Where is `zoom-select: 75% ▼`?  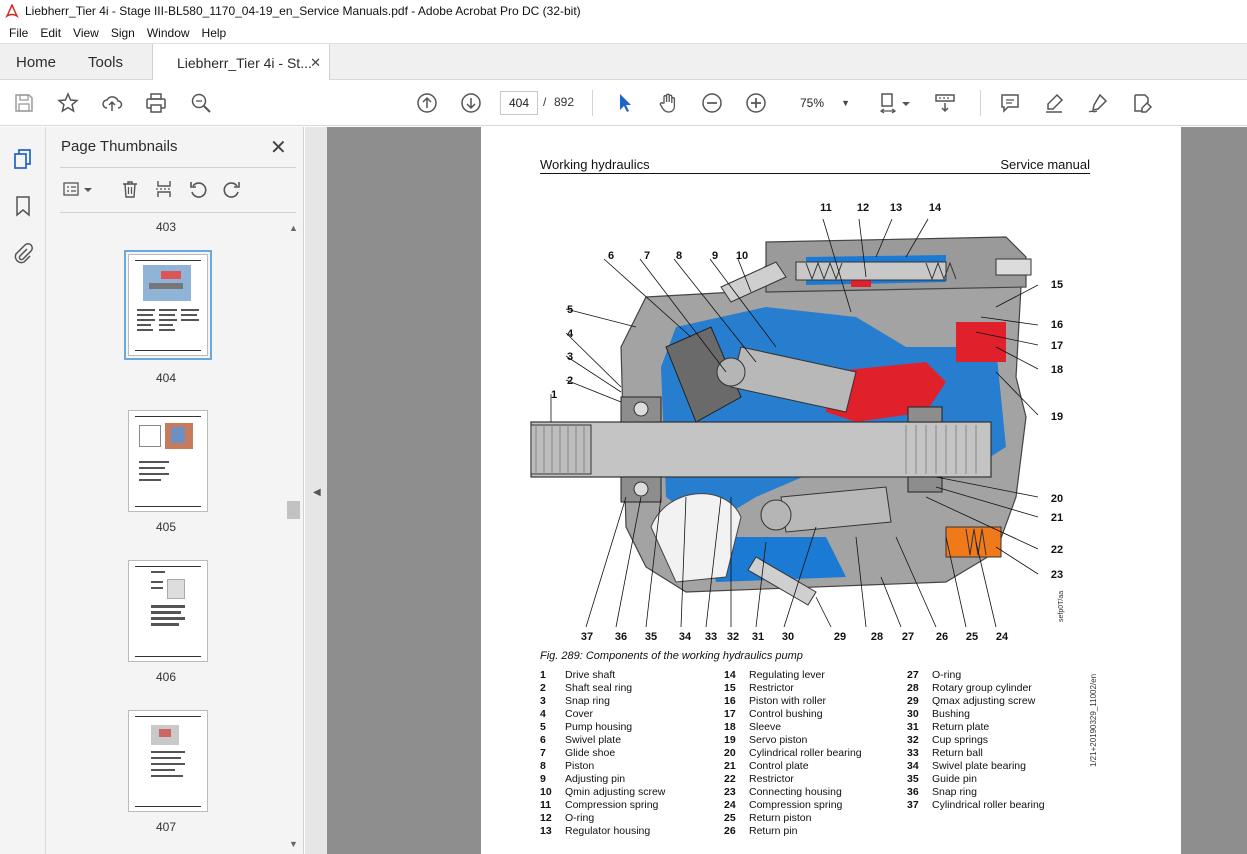
zoom-select: 75% ▼ is located at coordinates (823, 103).